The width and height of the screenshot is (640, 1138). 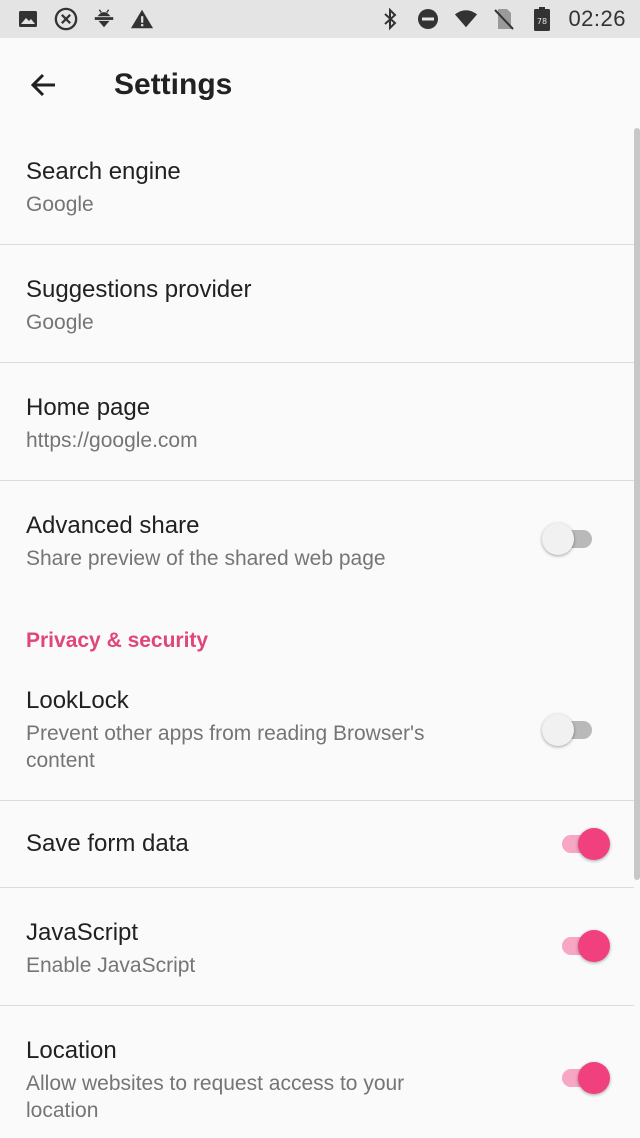 What do you see at coordinates (637, 504) in the screenshot?
I see `scrollbar` at bounding box center [637, 504].